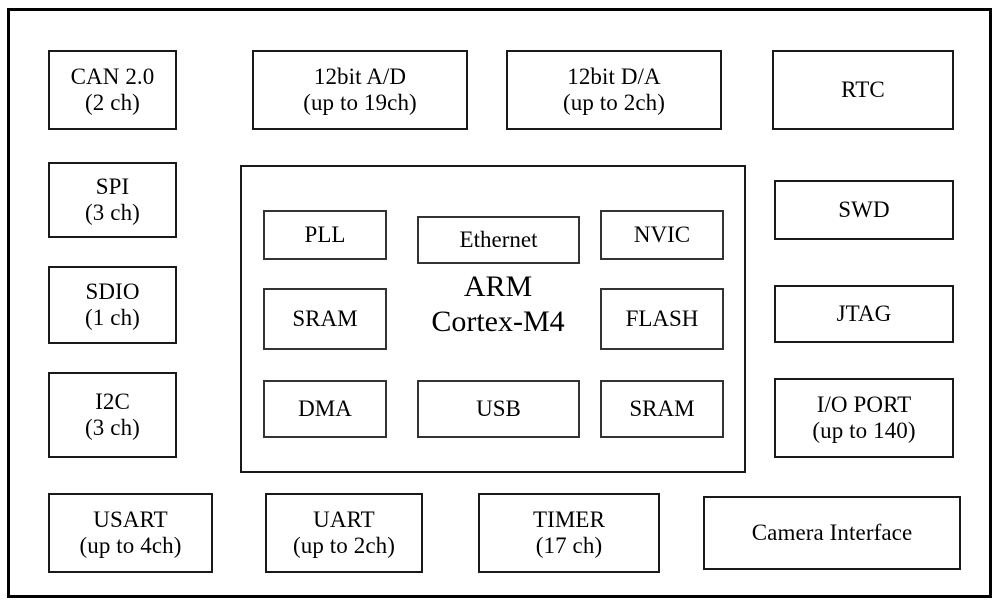 This screenshot has height=612, width=1000. I want to click on core-block-label: USB, so click(498, 408).